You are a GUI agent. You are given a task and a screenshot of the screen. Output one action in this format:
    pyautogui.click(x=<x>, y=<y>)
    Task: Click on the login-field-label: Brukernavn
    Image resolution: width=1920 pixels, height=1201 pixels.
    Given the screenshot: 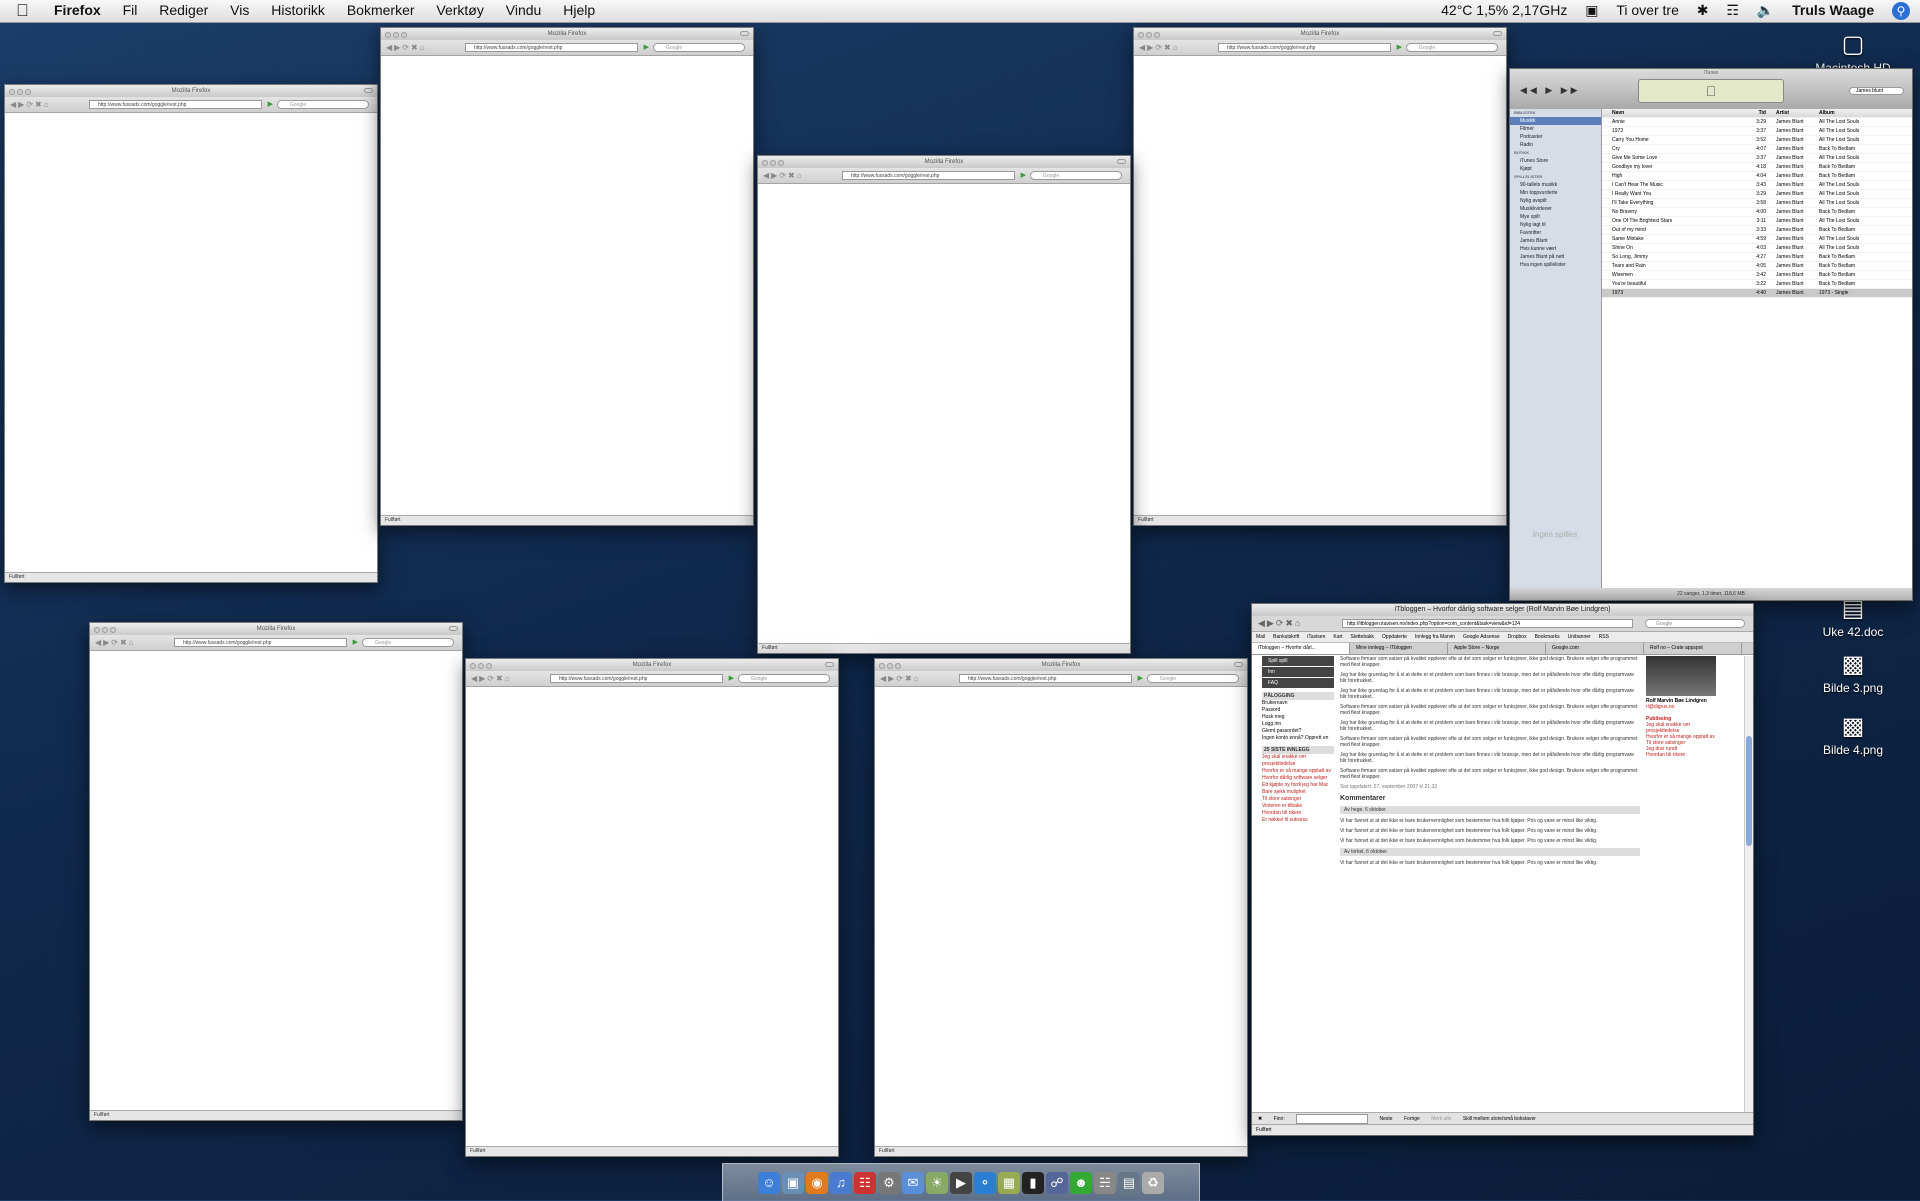 What is the action you would take?
    pyautogui.click(x=1298, y=703)
    